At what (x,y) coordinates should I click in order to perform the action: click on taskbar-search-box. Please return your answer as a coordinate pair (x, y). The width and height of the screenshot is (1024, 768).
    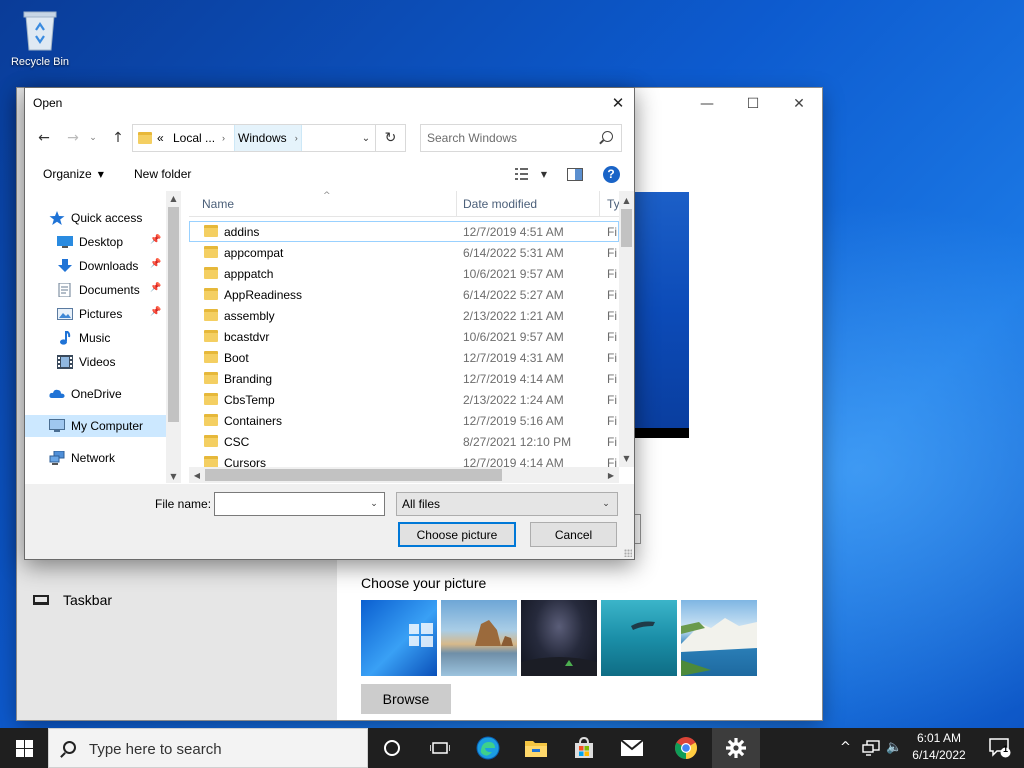
    Looking at the image, I should click on (208, 748).